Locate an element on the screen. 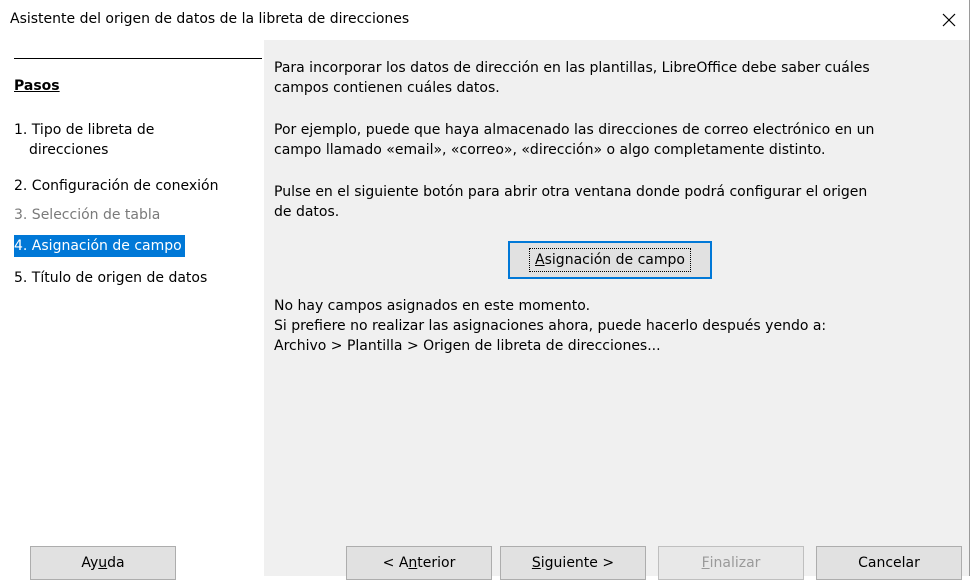 This screenshot has height=580, width=971. close-button is located at coordinates (949, 20).